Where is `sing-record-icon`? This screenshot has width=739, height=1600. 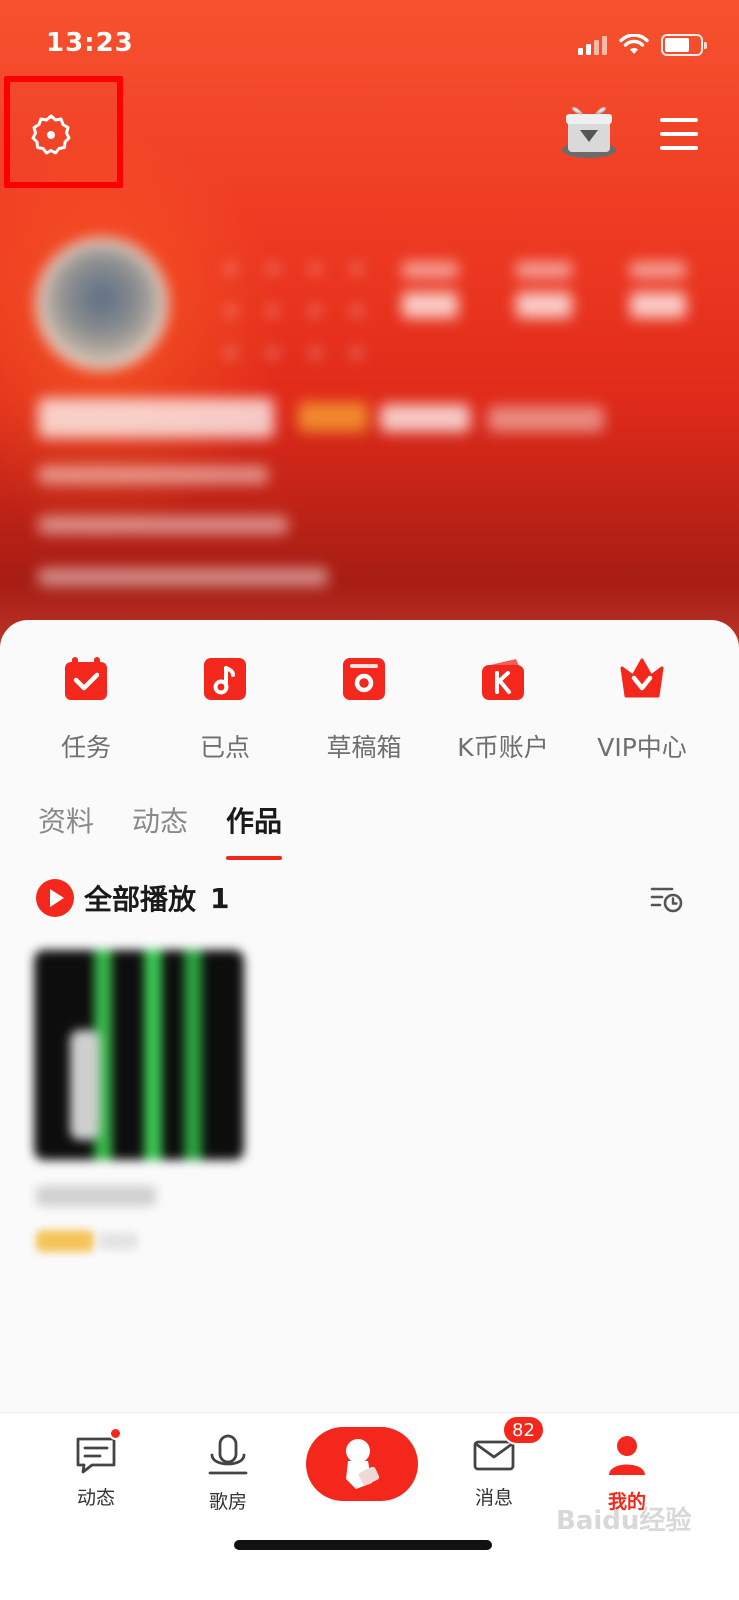 sing-record-icon is located at coordinates (363, 1464).